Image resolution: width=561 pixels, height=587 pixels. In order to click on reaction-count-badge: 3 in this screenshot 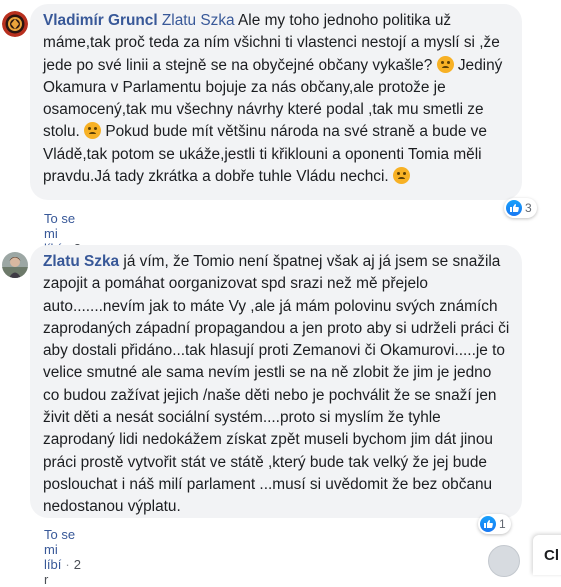, I will do `click(520, 208)`.